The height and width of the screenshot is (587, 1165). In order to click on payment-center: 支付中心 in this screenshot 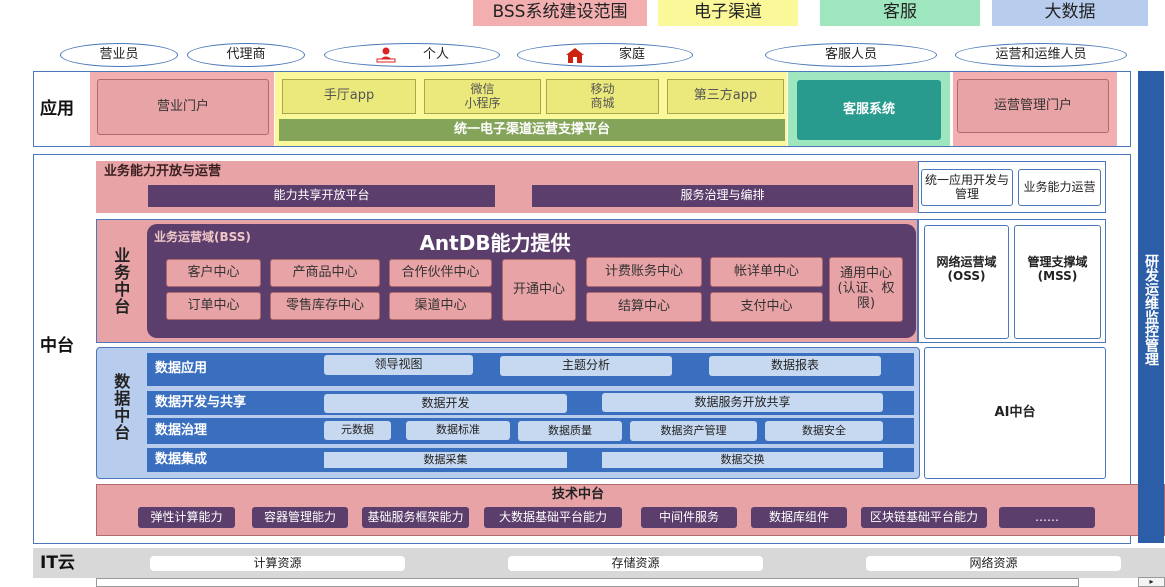, I will do `click(766, 307)`.